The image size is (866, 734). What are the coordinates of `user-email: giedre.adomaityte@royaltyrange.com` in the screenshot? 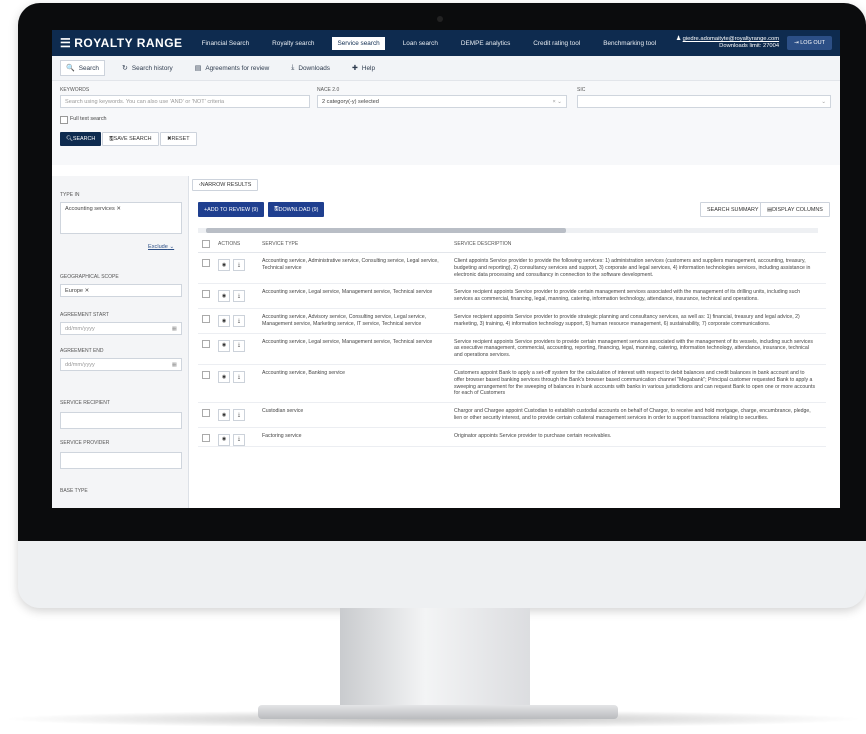 It's located at (731, 39).